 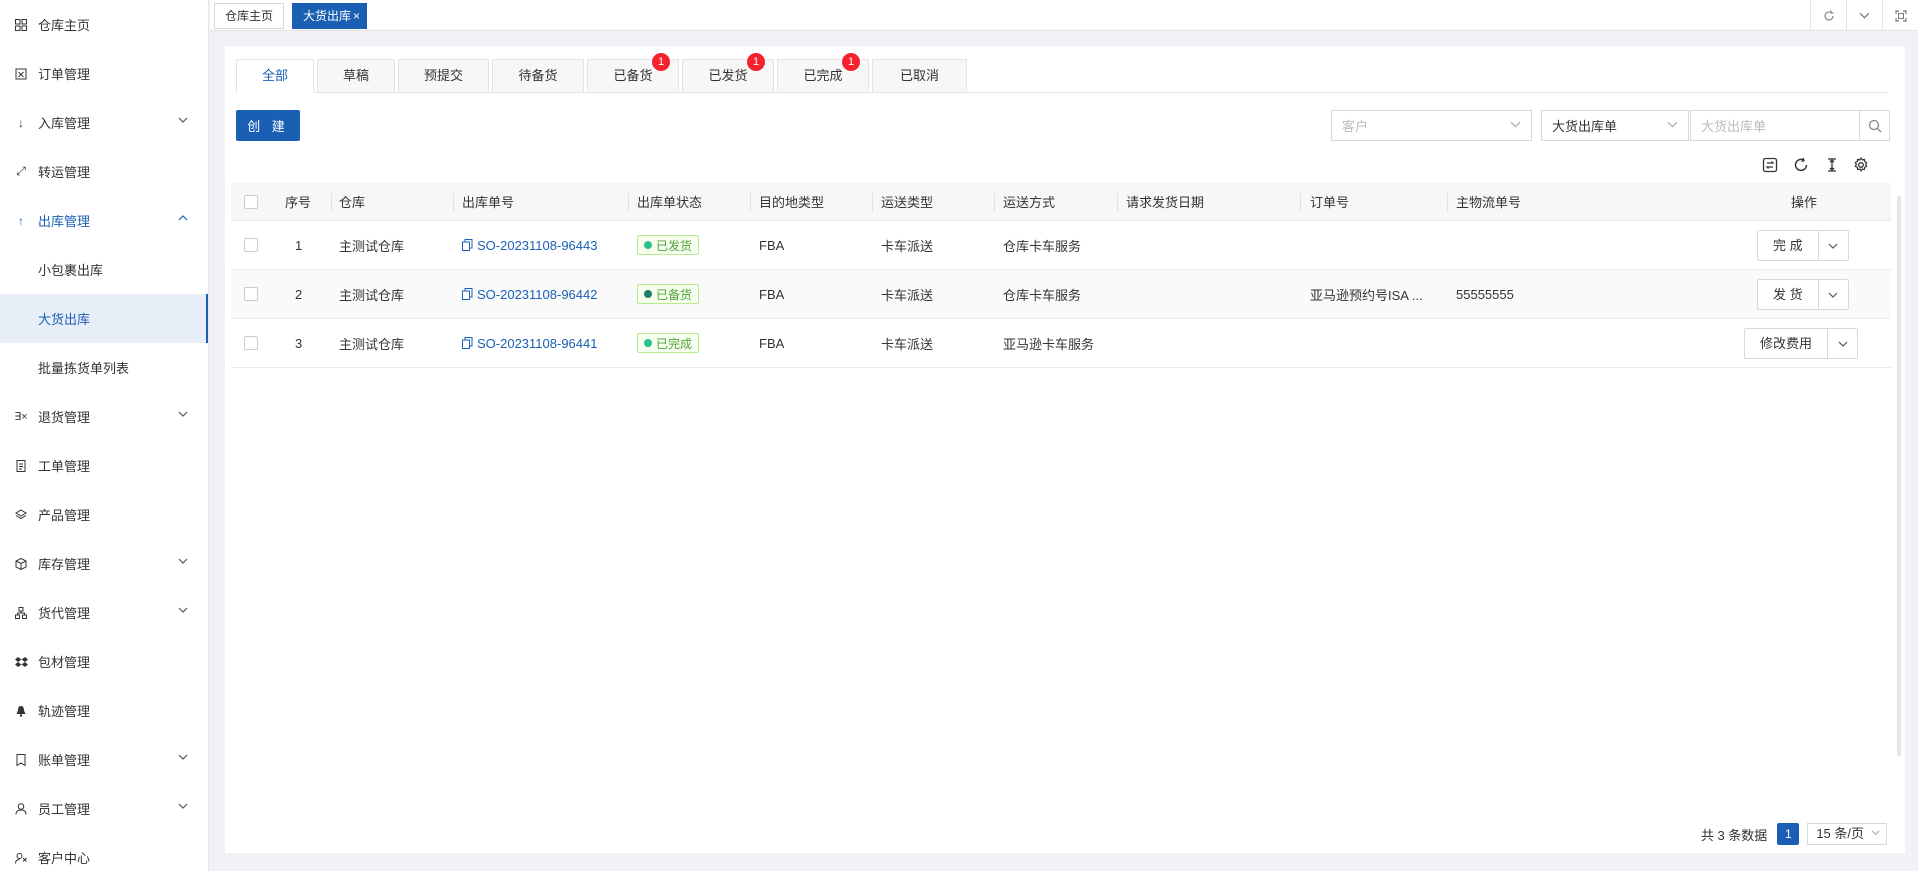 What do you see at coordinates (21, 122) in the screenshot?
I see `arrow-down-icon: ↓` at bounding box center [21, 122].